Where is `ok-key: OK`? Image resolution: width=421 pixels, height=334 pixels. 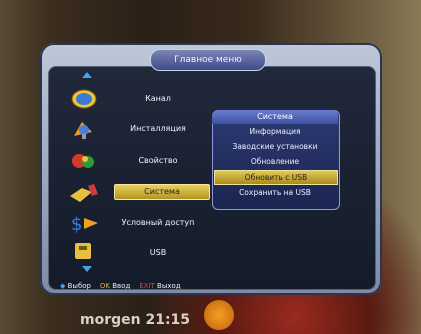
ok-key: OK is located at coordinates (105, 286).